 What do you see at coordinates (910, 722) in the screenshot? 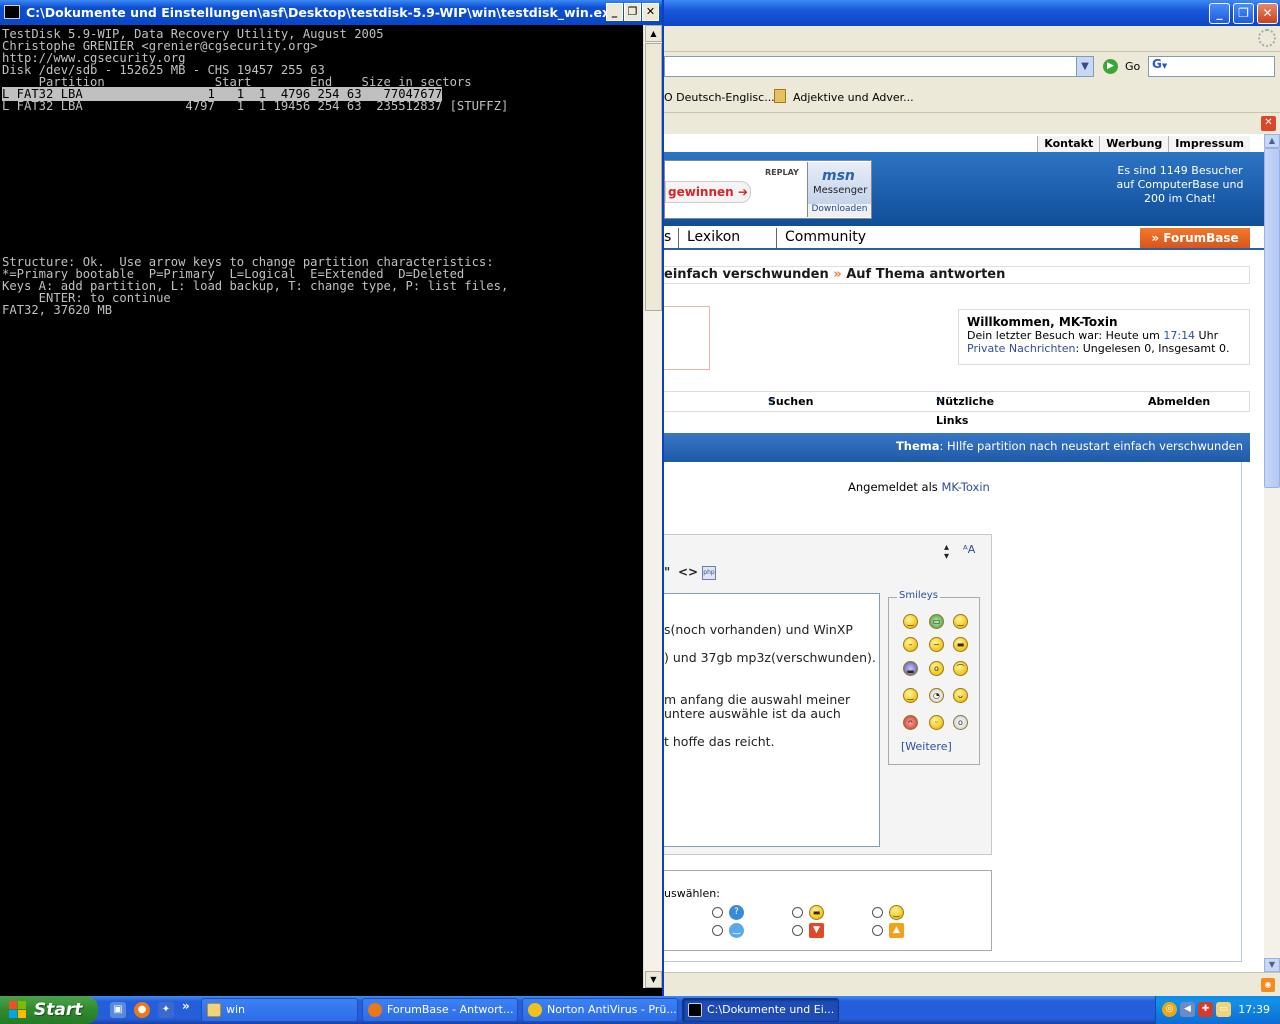
I see `smiley-mad-icon: ᴖ` at bounding box center [910, 722].